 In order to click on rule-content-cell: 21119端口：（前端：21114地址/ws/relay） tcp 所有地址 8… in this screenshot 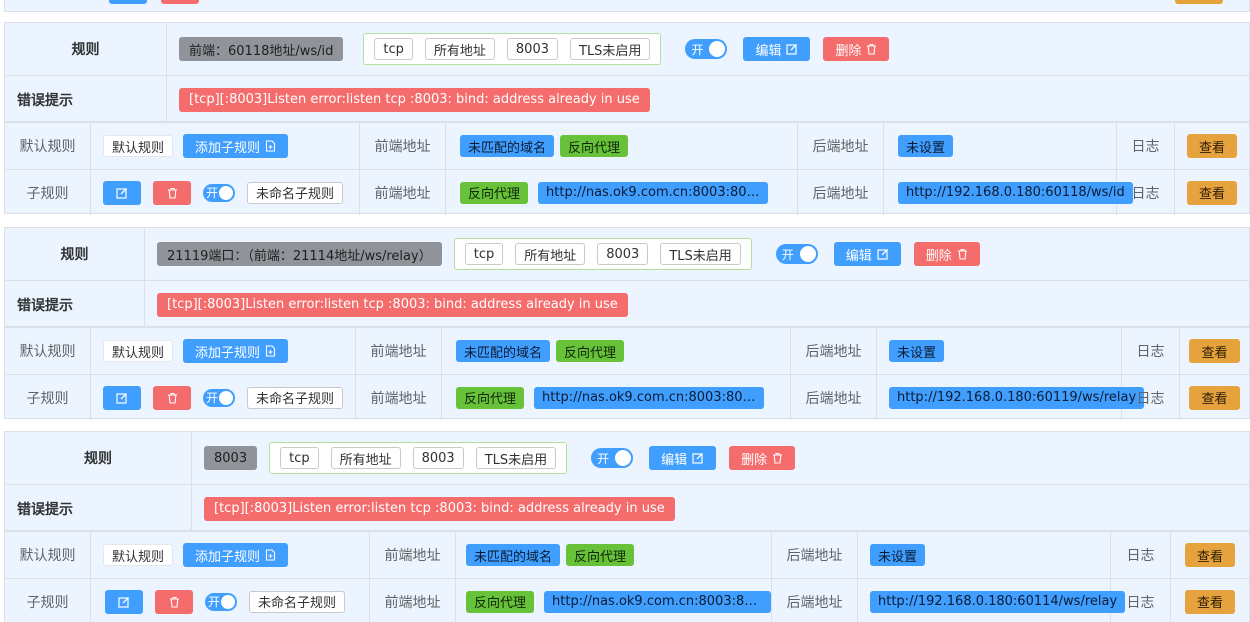, I will do `click(697, 254)`.